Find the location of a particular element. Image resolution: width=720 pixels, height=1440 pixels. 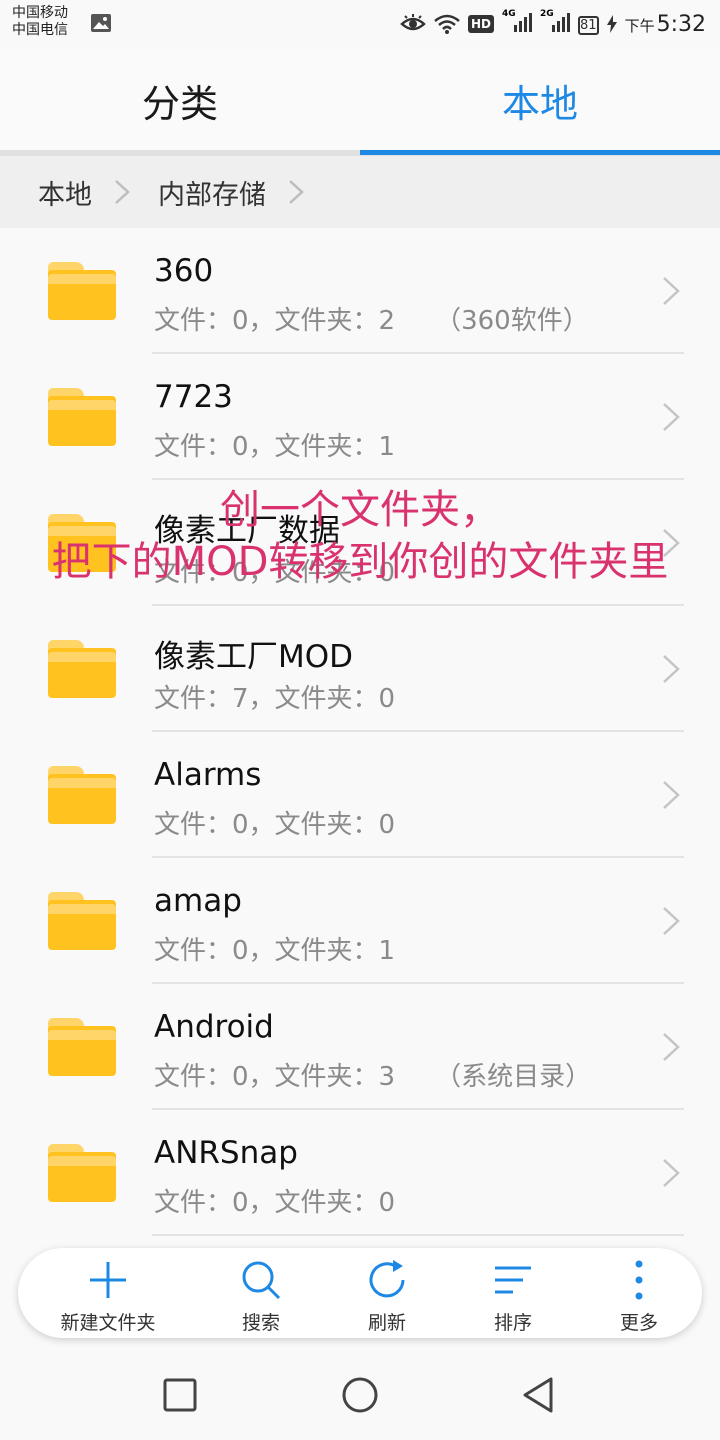

refresh-icon is located at coordinates (387, 1279).